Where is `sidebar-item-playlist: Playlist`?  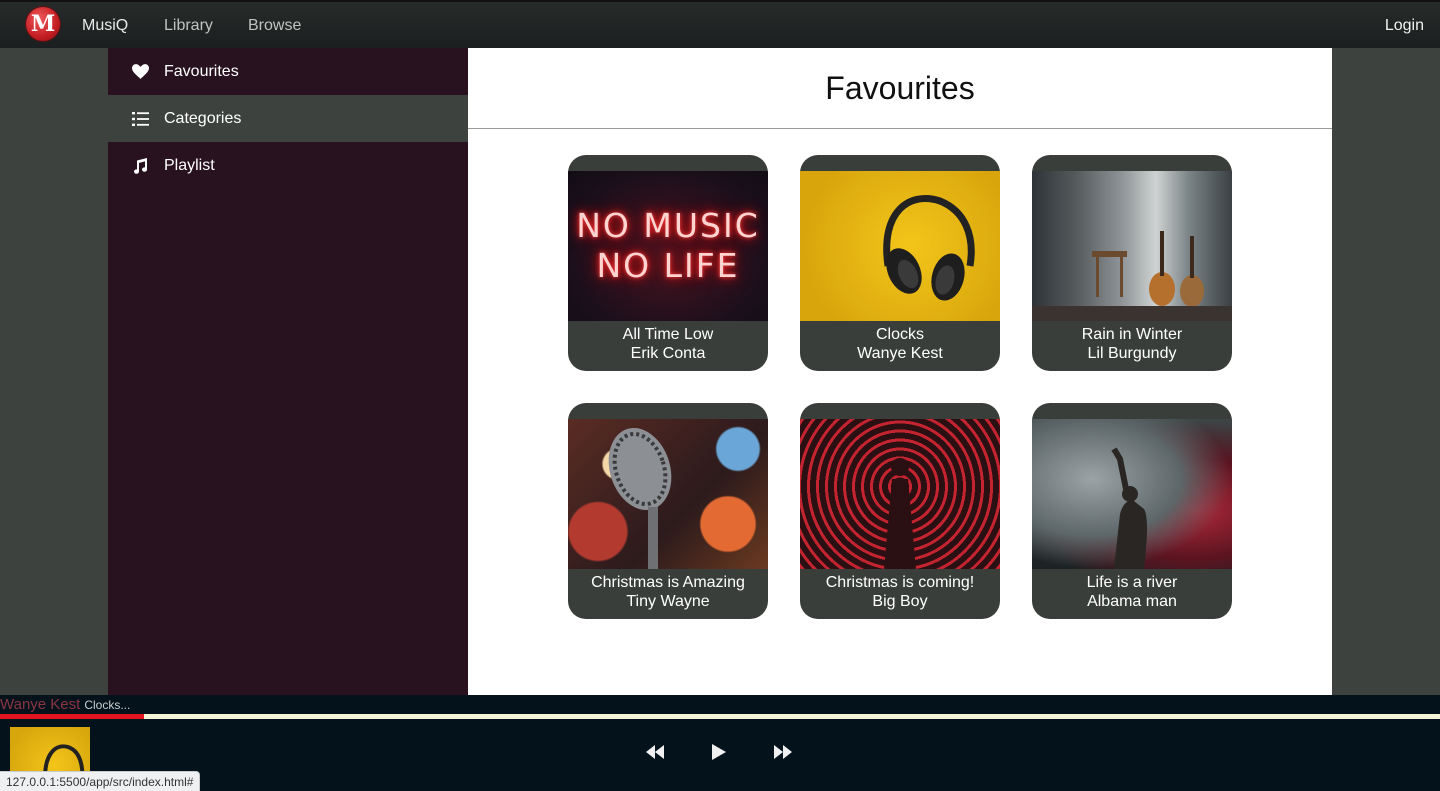
sidebar-item-playlist: Playlist is located at coordinates (288, 165).